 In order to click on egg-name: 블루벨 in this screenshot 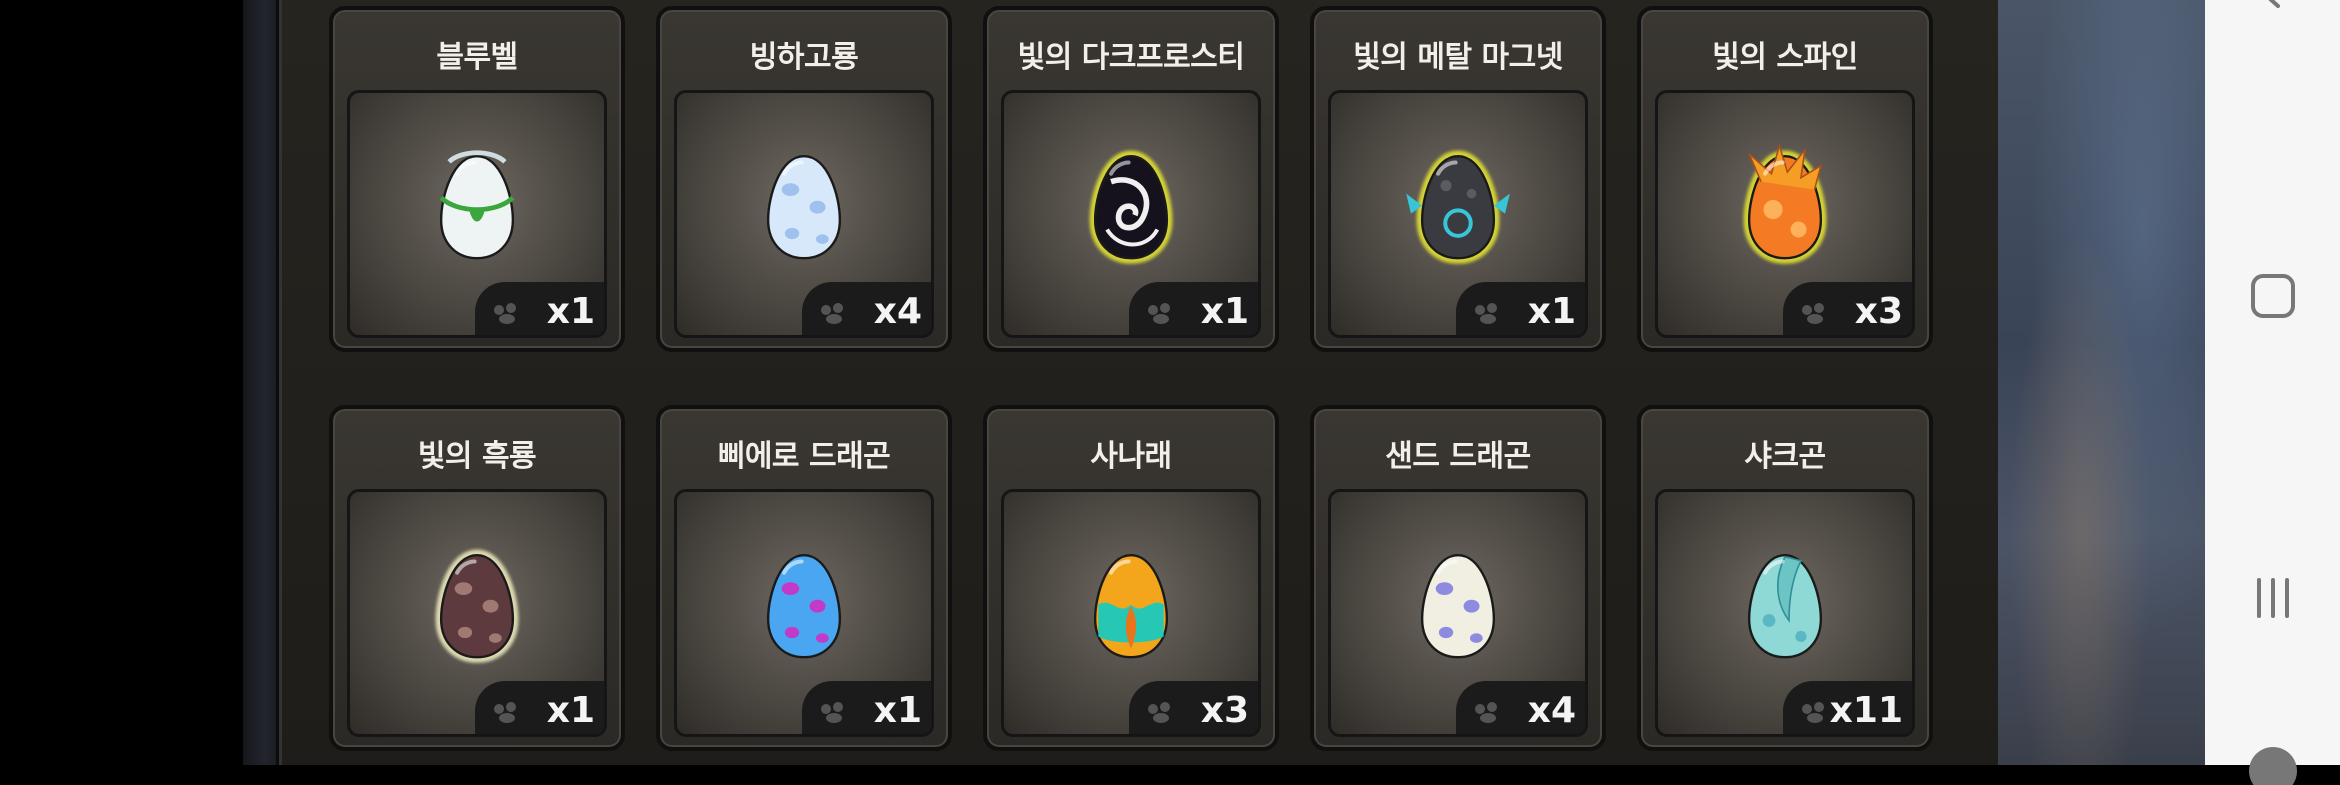, I will do `click(477, 57)`.